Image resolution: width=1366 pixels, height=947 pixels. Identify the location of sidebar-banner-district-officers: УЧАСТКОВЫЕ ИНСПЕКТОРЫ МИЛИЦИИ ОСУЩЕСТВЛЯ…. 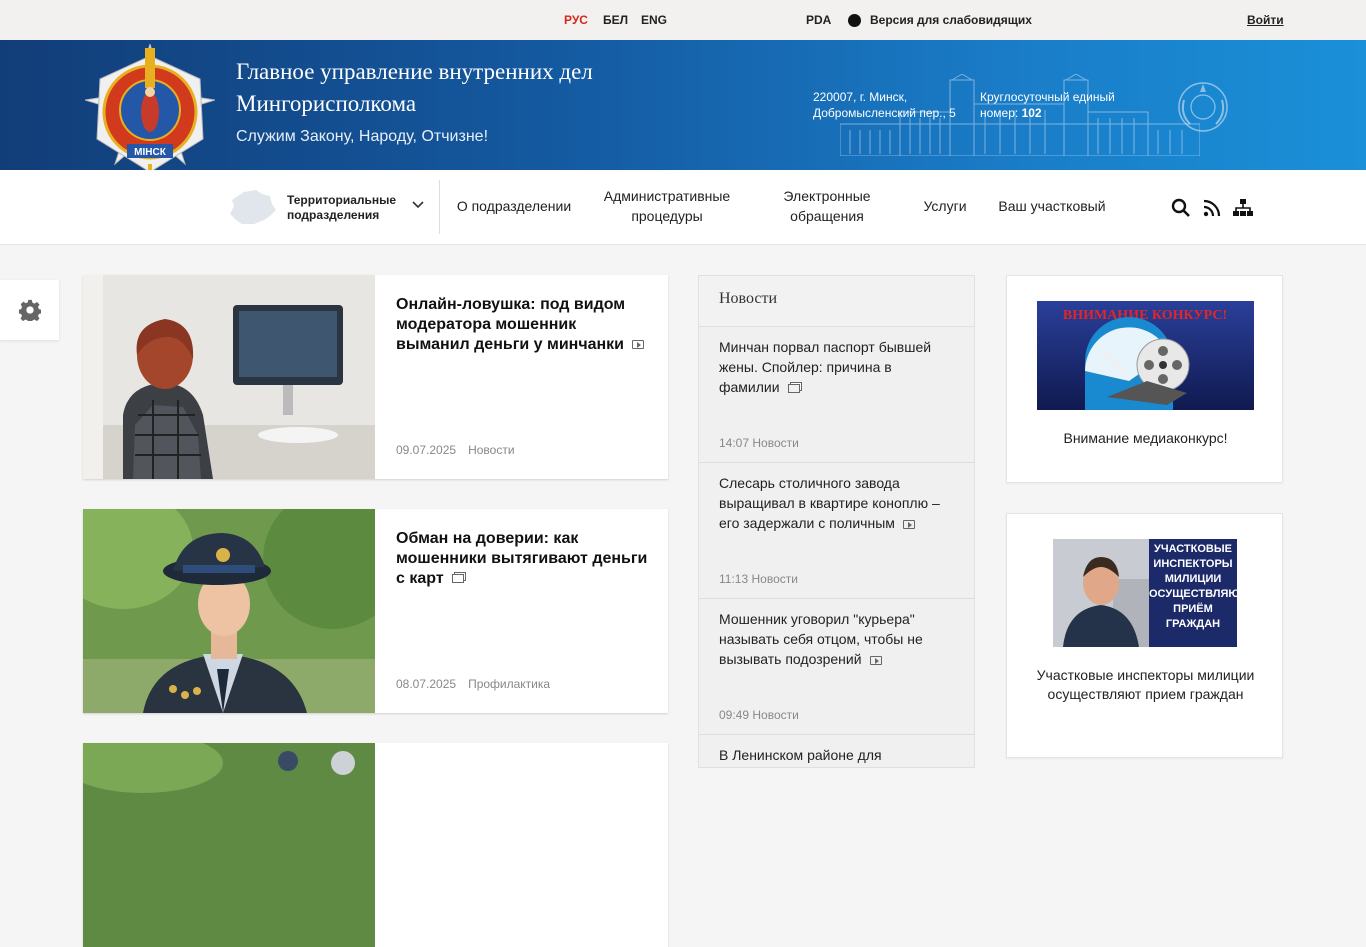
(1144, 635).